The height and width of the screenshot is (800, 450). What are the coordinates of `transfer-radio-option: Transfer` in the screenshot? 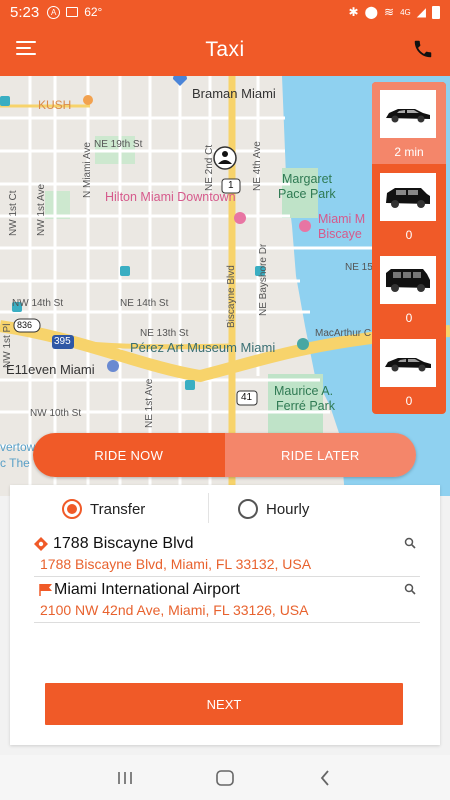 It's located at (103, 509).